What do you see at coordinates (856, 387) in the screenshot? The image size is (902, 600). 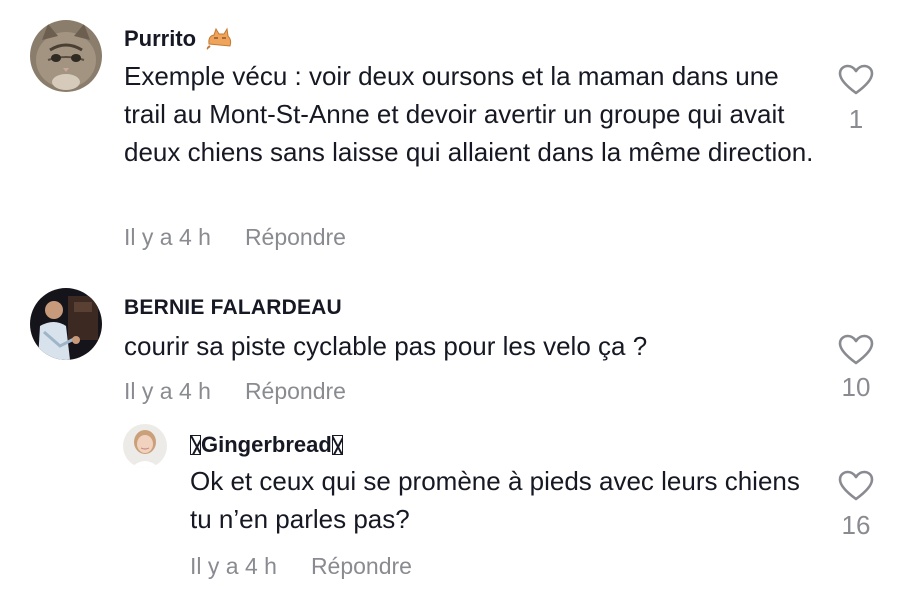 I see `like-count: 10` at bounding box center [856, 387].